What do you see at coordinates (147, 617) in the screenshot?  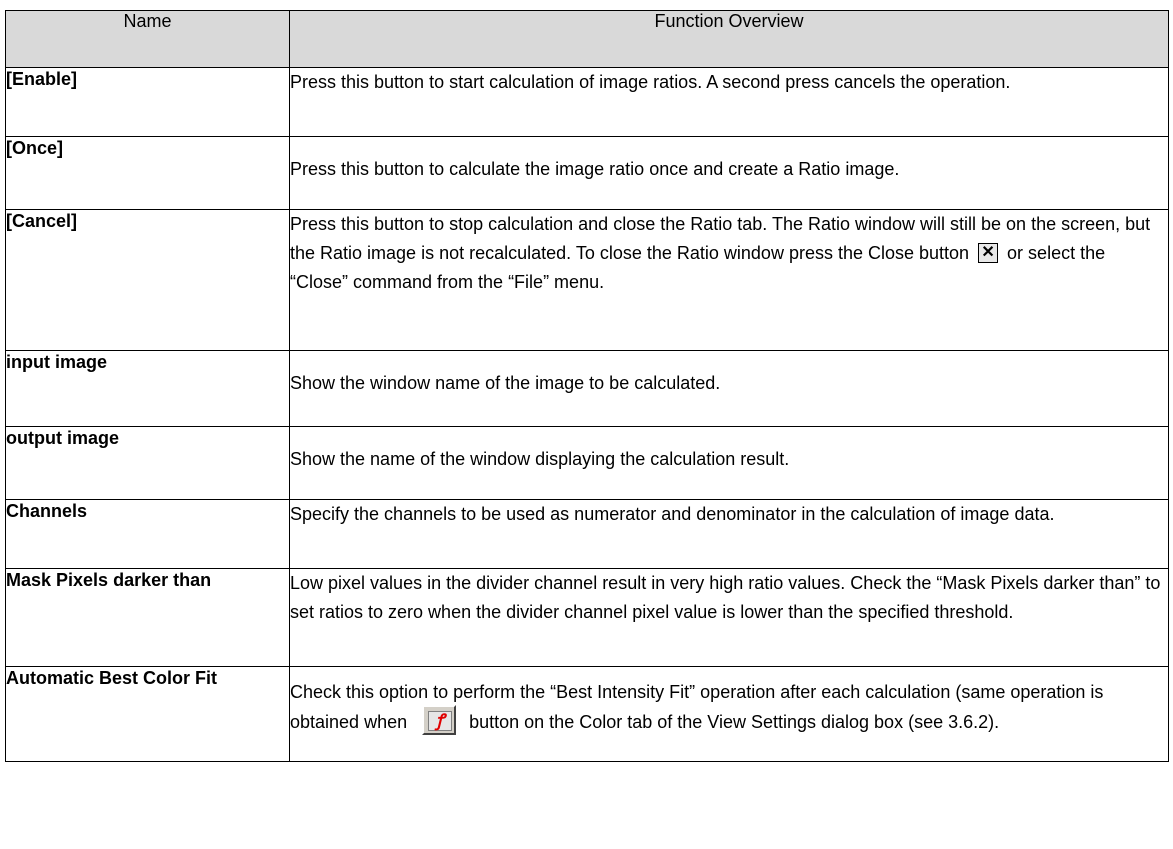 I see `row-name: Mask Pixels darker than` at bounding box center [147, 617].